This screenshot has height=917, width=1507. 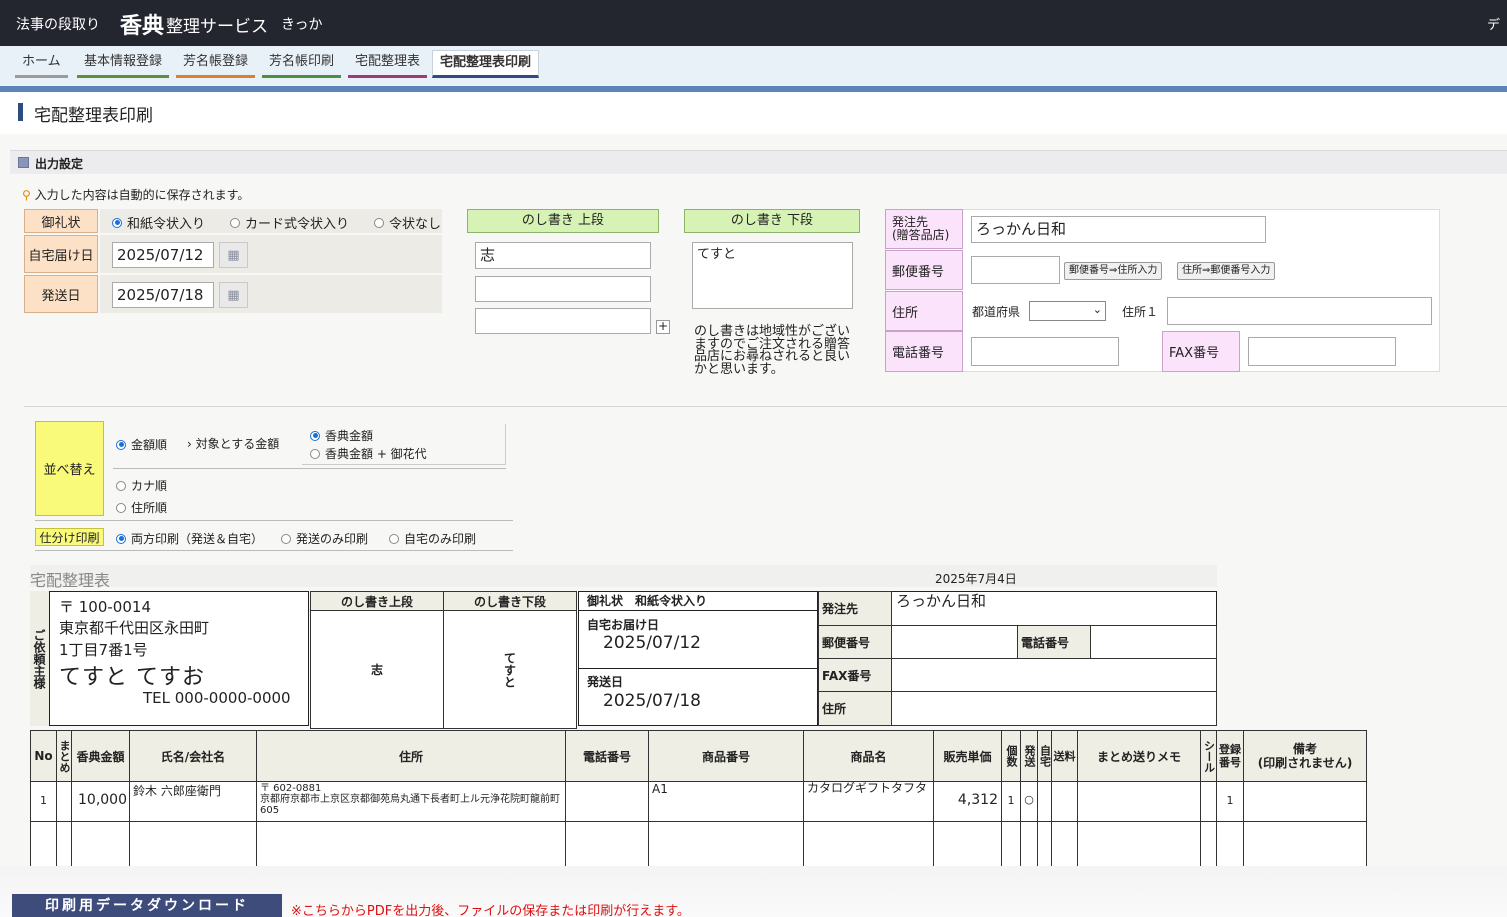 I want to click on fax-input, so click(x=1322, y=351).